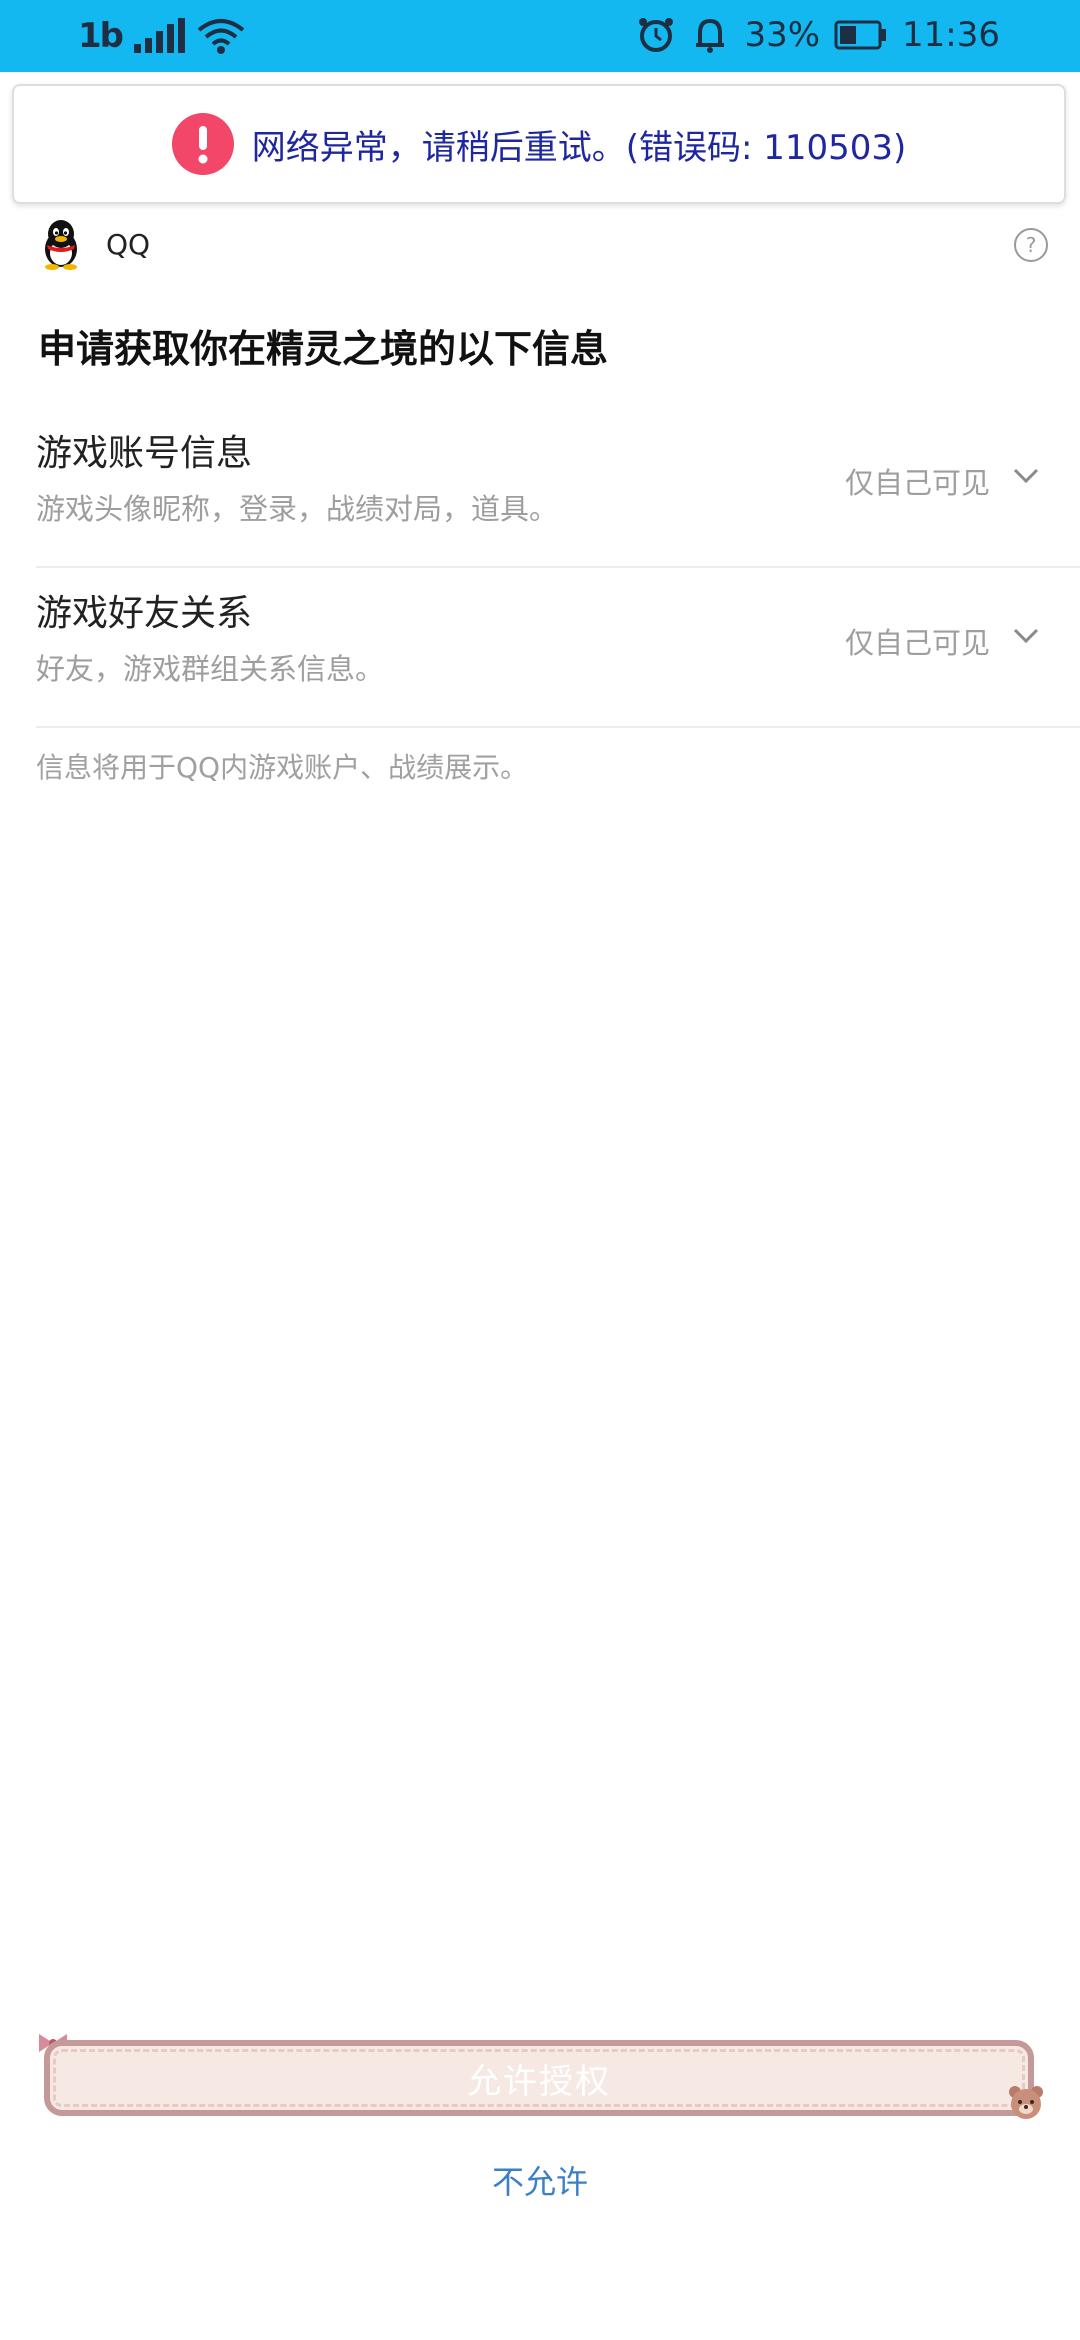  What do you see at coordinates (128, 244) in the screenshot?
I see `app-name: QQ` at bounding box center [128, 244].